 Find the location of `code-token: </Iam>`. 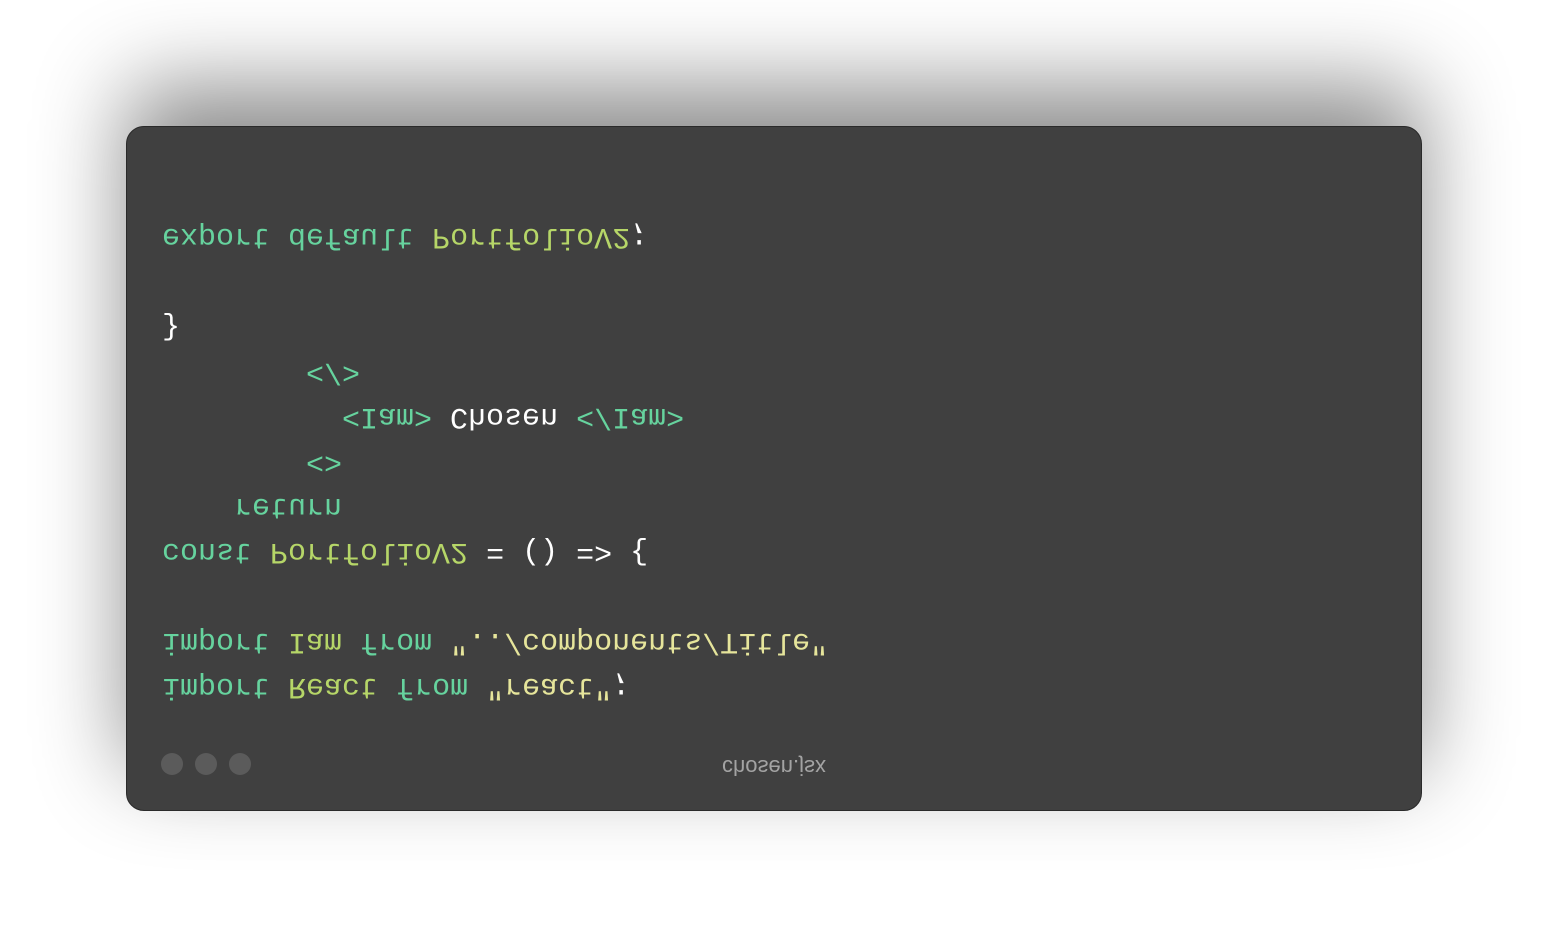

code-token: </Iam> is located at coordinates (630, 416).